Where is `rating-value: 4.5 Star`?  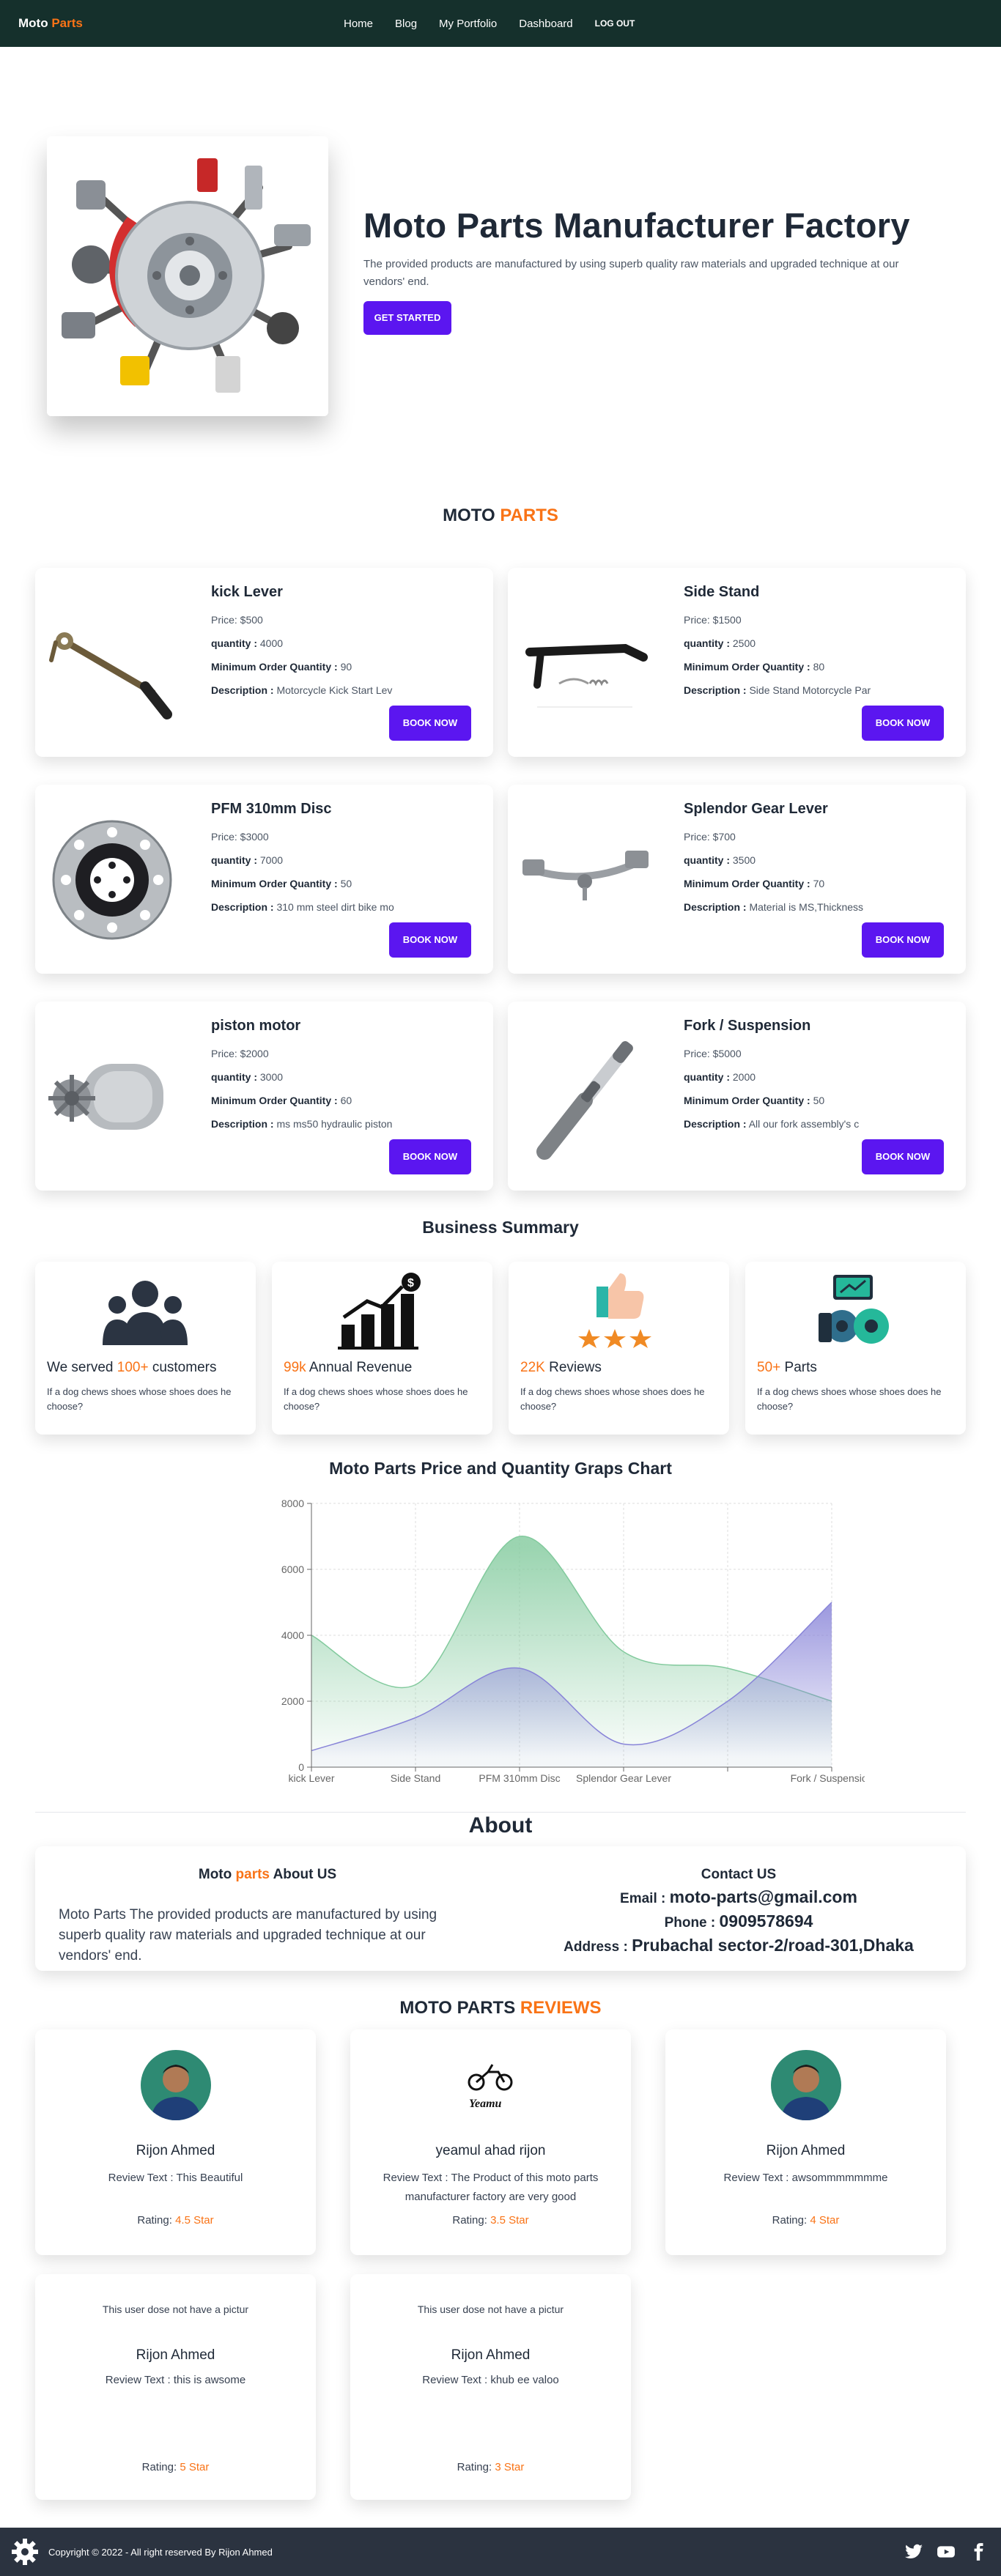 rating-value: 4.5 Star is located at coordinates (194, 2220).